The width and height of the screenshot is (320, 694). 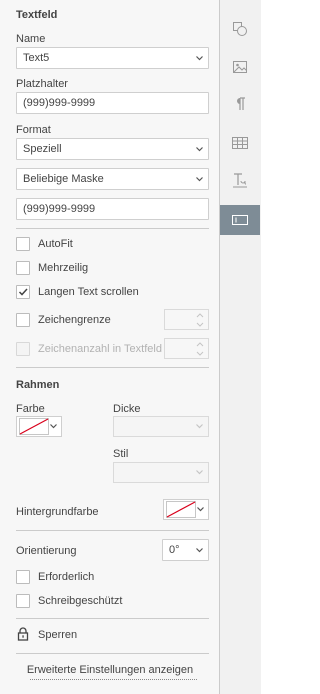 What do you see at coordinates (30, 409) in the screenshot?
I see `frame-color-label: Farbe` at bounding box center [30, 409].